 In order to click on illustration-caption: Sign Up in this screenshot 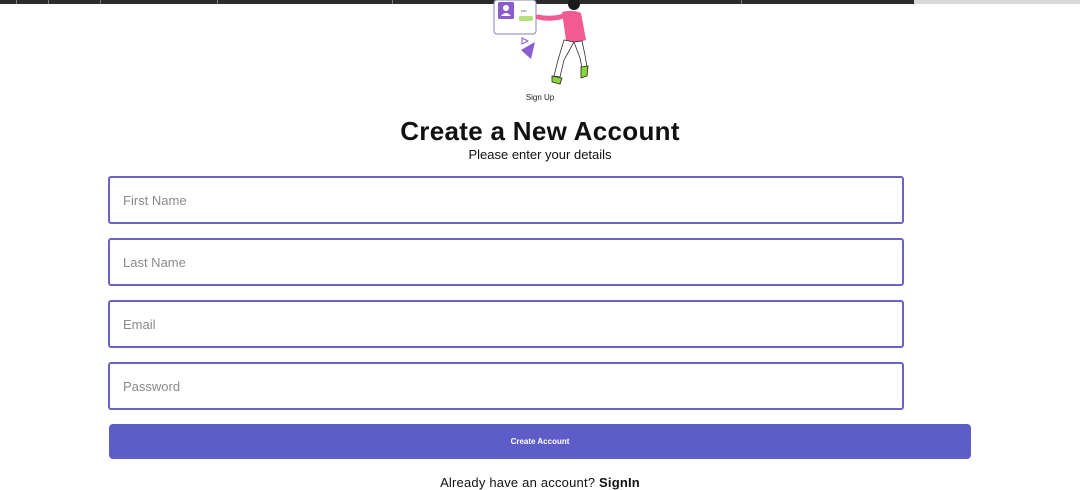, I will do `click(540, 97)`.